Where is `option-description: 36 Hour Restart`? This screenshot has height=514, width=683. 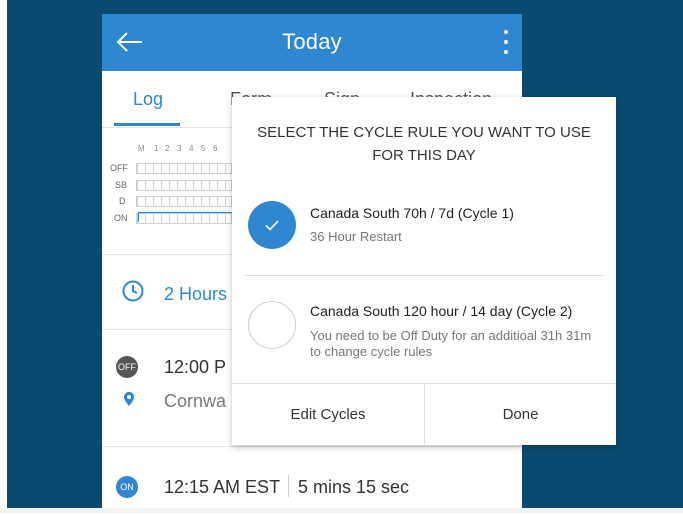 option-description: 36 Hour Restart is located at coordinates (356, 236).